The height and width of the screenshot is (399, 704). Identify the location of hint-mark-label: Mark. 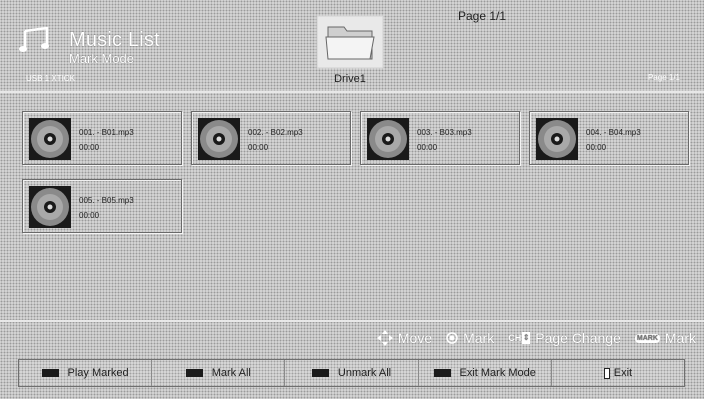
(479, 338).